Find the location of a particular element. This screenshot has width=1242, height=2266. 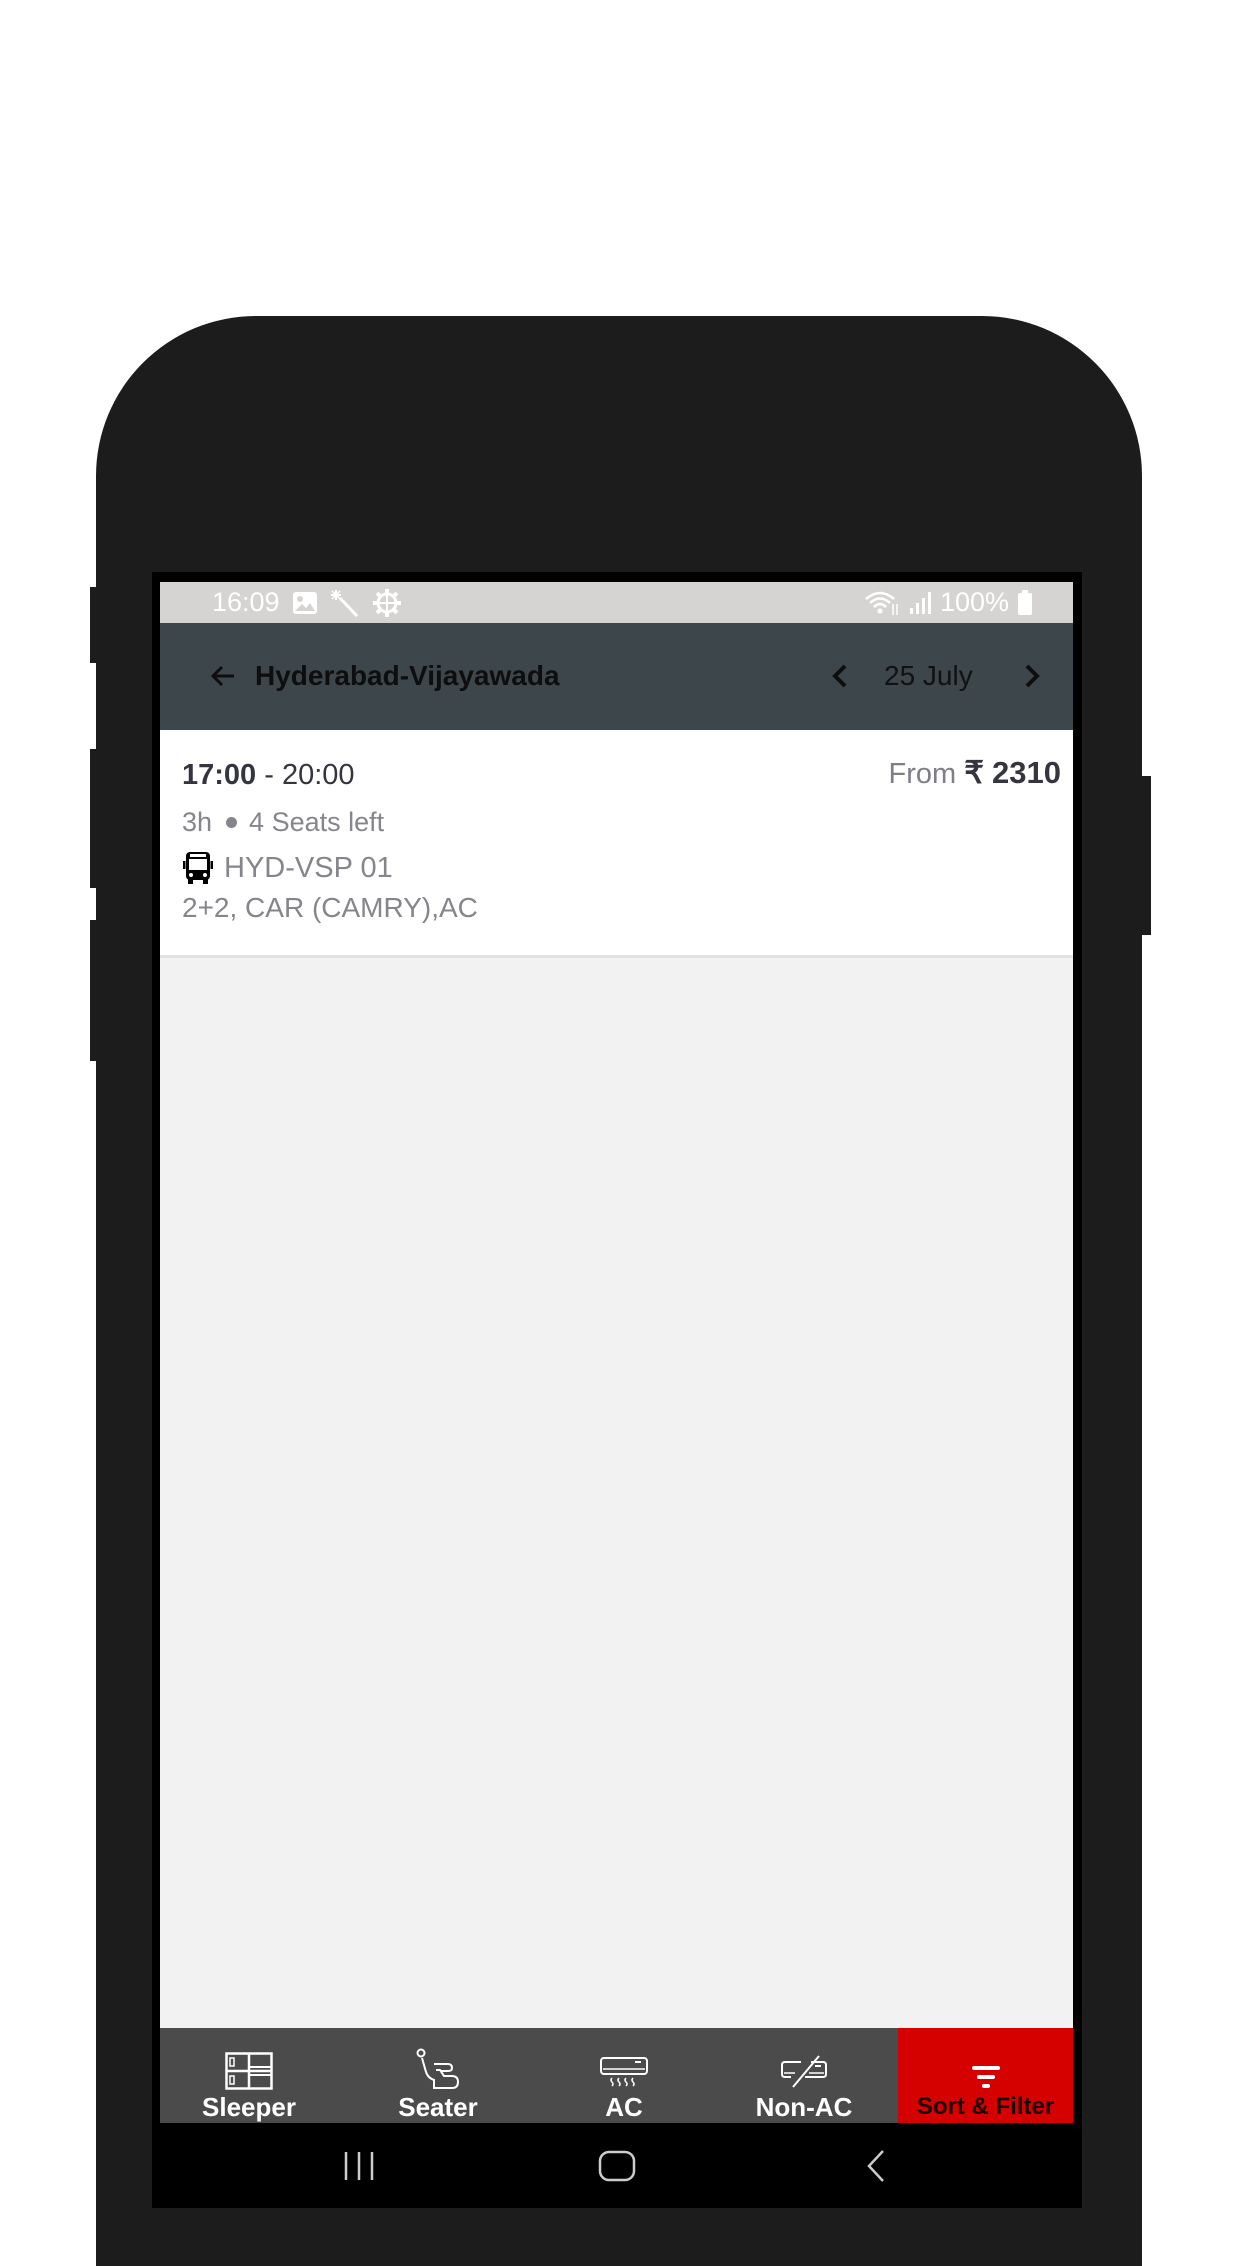

price-prefix: From is located at coordinates (922, 774).